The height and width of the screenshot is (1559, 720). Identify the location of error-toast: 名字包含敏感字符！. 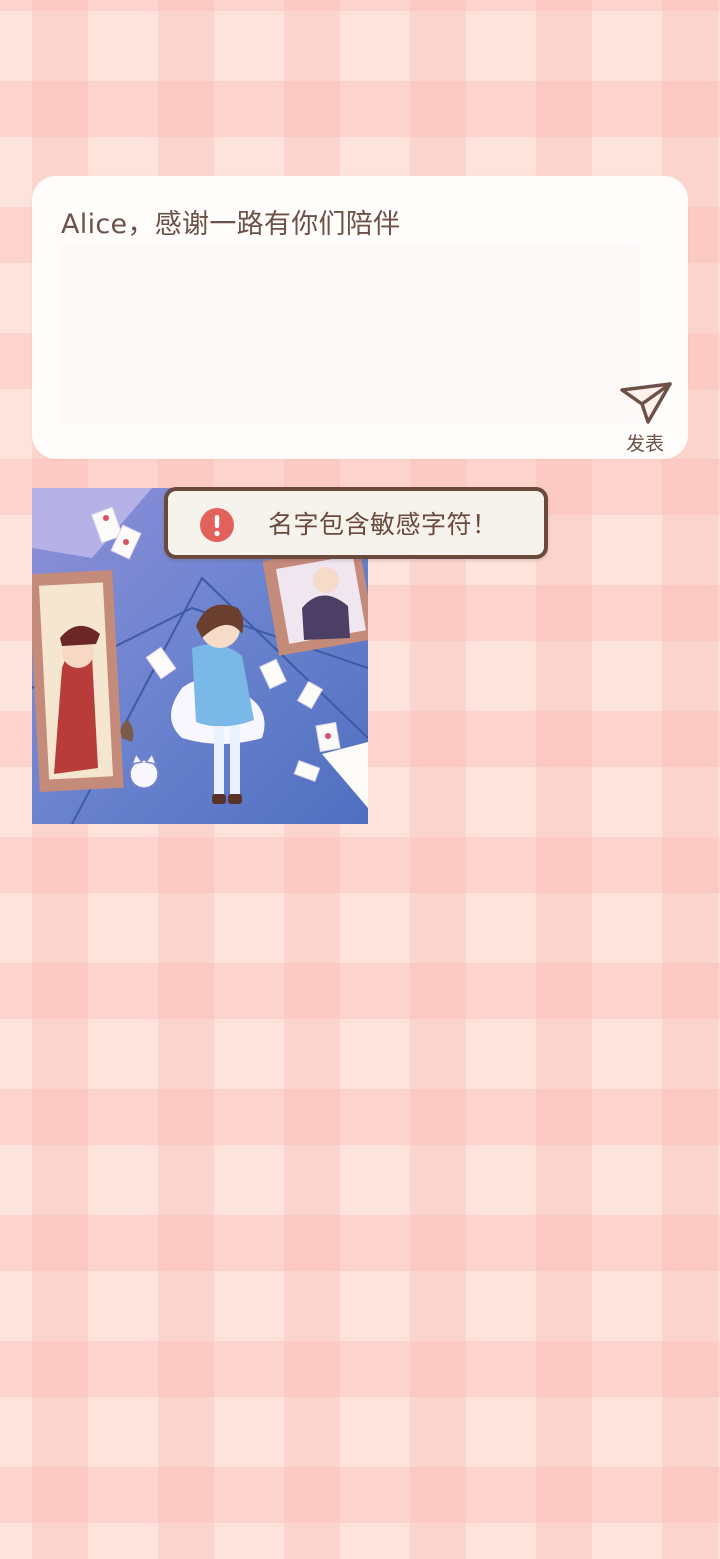
(356, 523).